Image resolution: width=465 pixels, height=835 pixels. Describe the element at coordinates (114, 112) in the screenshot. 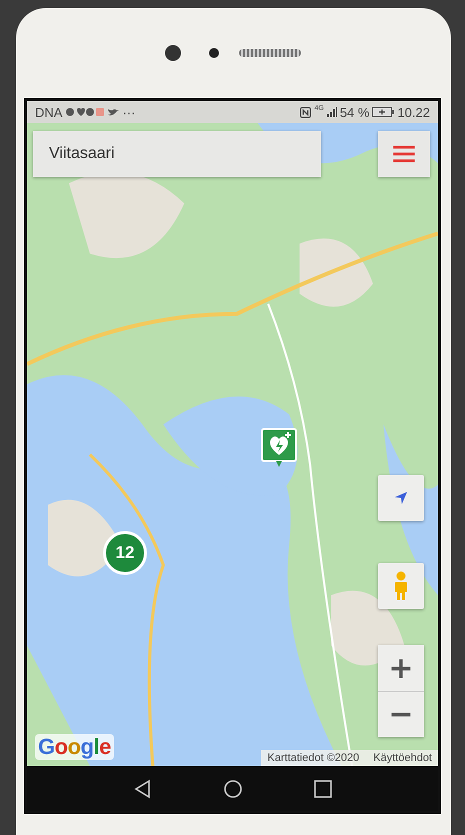

I see `bird-icon` at that location.